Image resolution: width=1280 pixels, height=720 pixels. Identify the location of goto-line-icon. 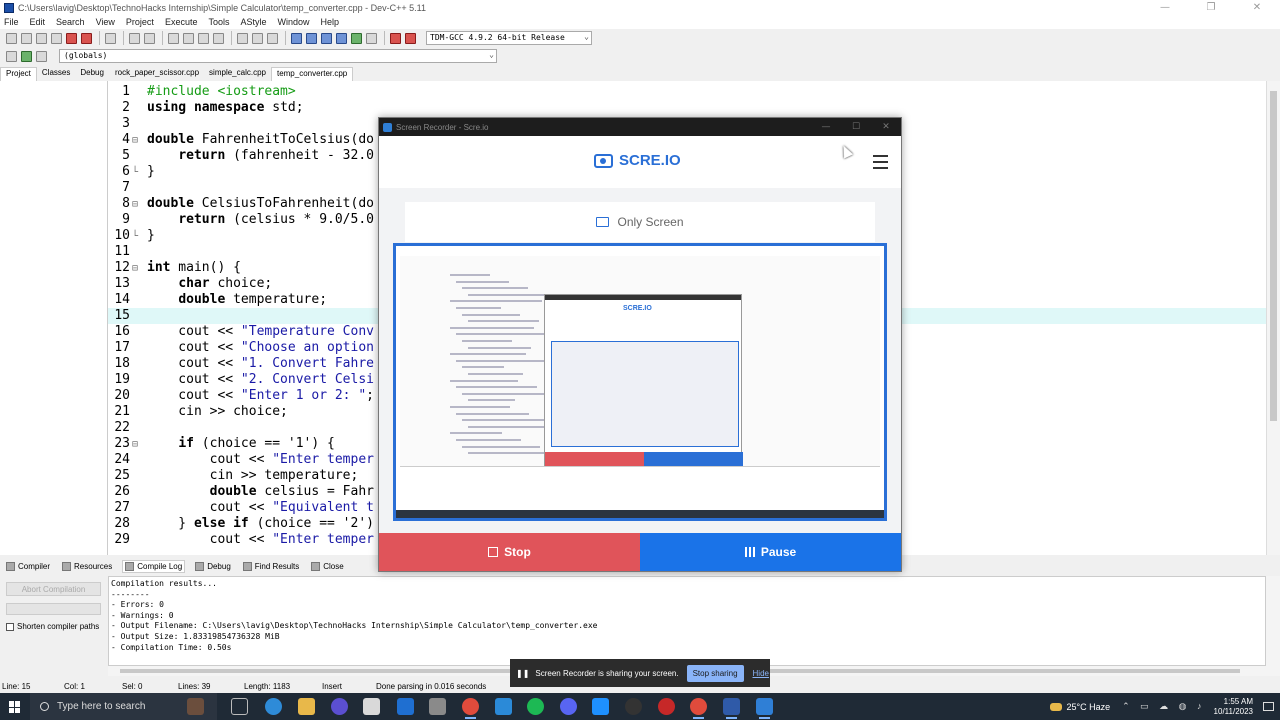
(218, 38).